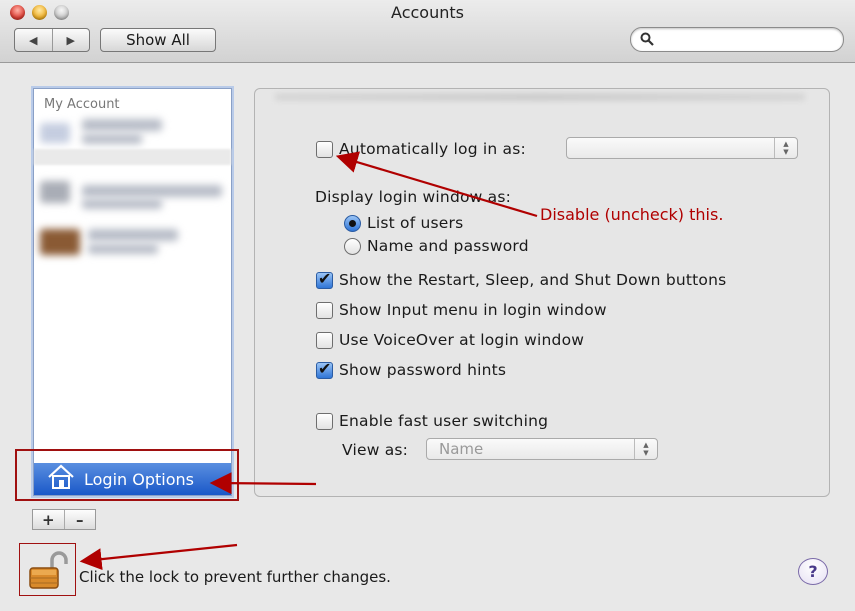  Describe the element at coordinates (461, 449) in the screenshot. I see `view-as-value: Name` at that location.